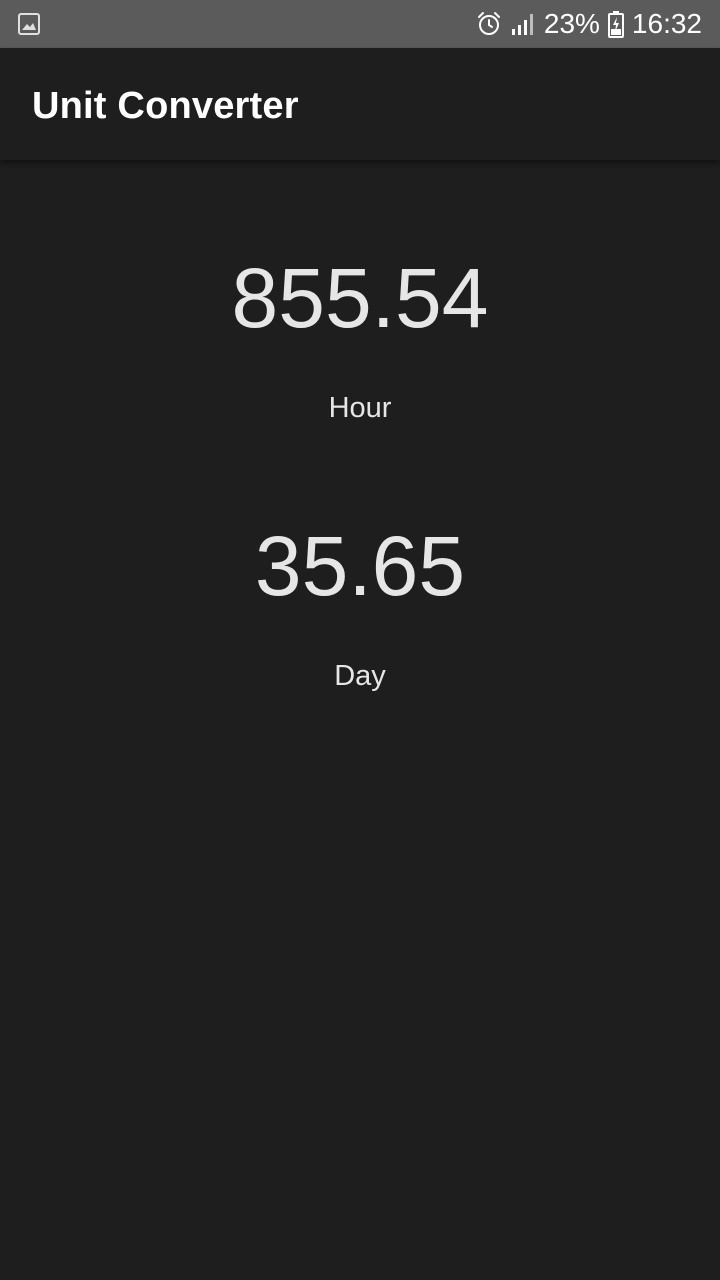 The height and width of the screenshot is (1280, 720). I want to click on result-unit-day: Day, so click(360, 676).